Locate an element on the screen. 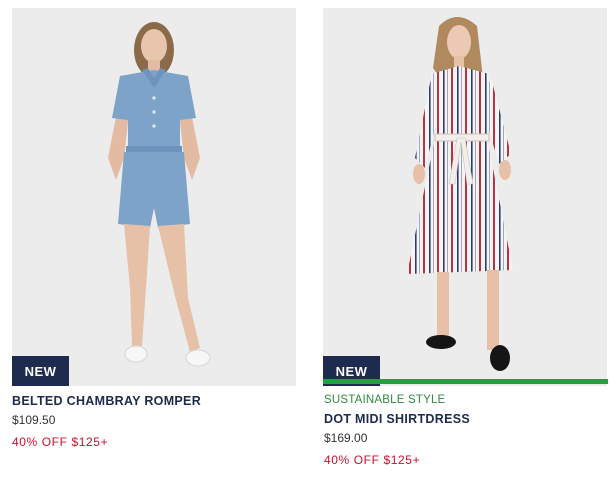 The image size is (612, 483). sustainable-style-tag: SUSTAINABLE STYLE is located at coordinates (385, 400).